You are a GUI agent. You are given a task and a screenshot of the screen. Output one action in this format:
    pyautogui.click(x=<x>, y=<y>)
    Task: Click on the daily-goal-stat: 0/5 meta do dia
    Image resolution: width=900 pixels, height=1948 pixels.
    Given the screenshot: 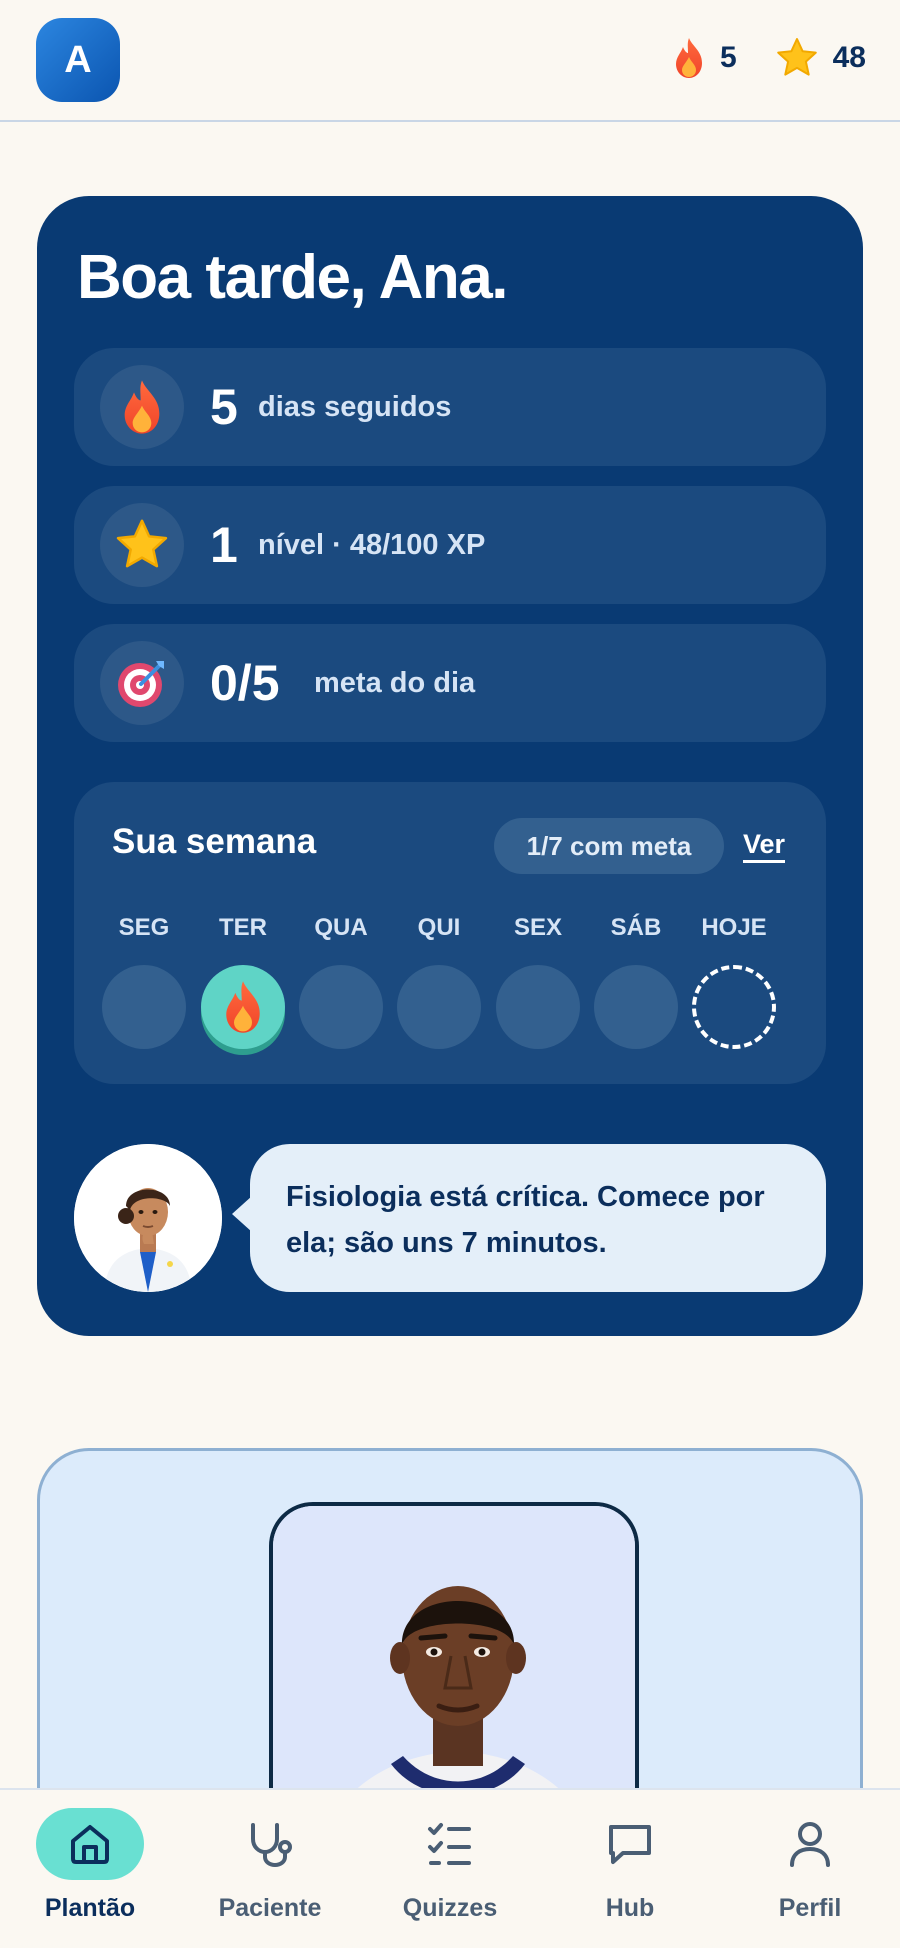 What is the action you would take?
    pyautogui.click(x=450, y=683)
    